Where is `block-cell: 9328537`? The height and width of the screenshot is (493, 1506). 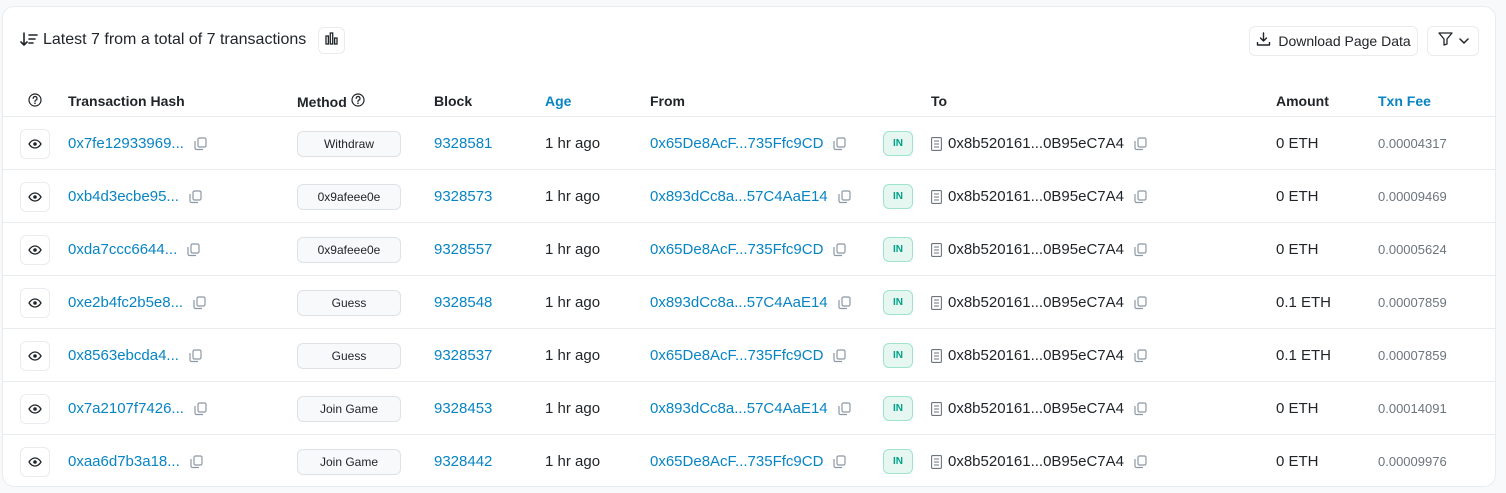 block-cell: 9328537 is located at coordinates (463, 355).